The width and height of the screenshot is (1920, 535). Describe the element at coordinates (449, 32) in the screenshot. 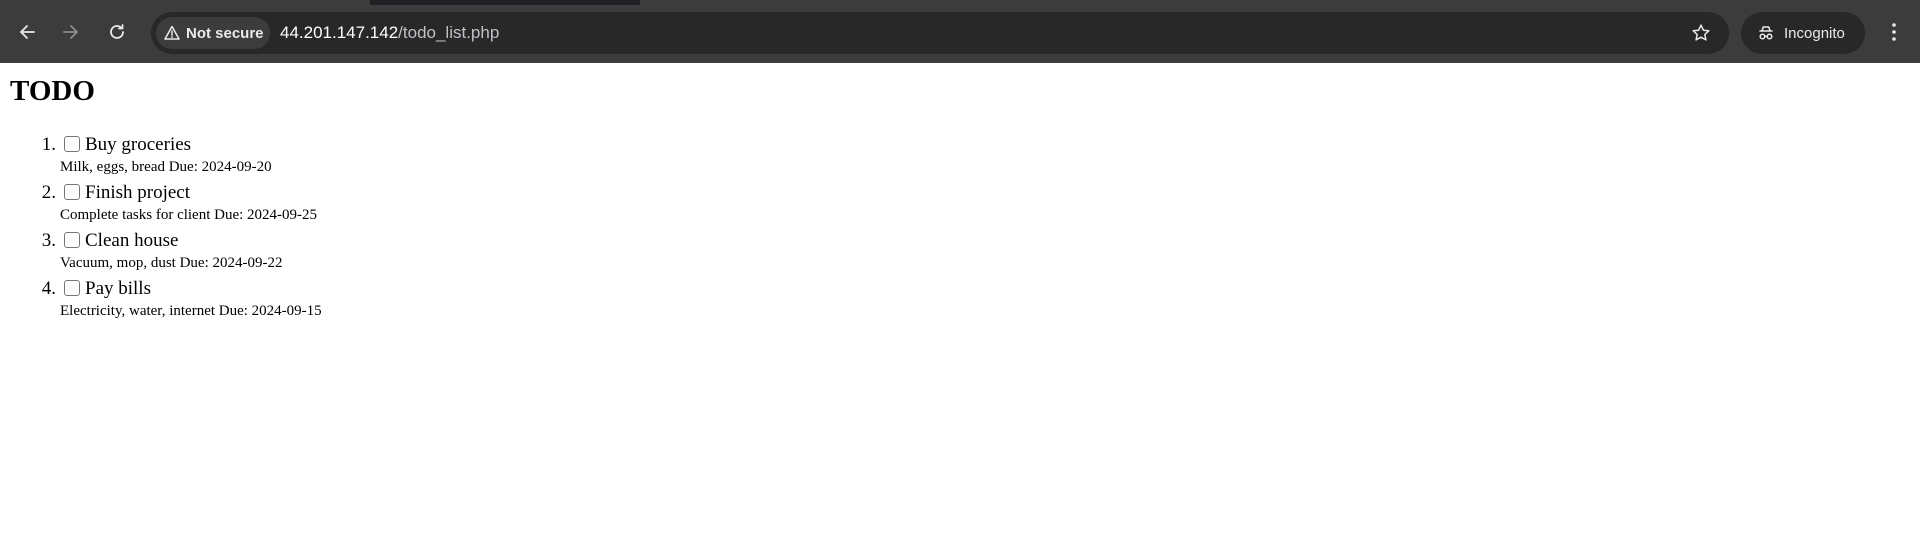

I see `url-path: /todo_list.php` at that location.